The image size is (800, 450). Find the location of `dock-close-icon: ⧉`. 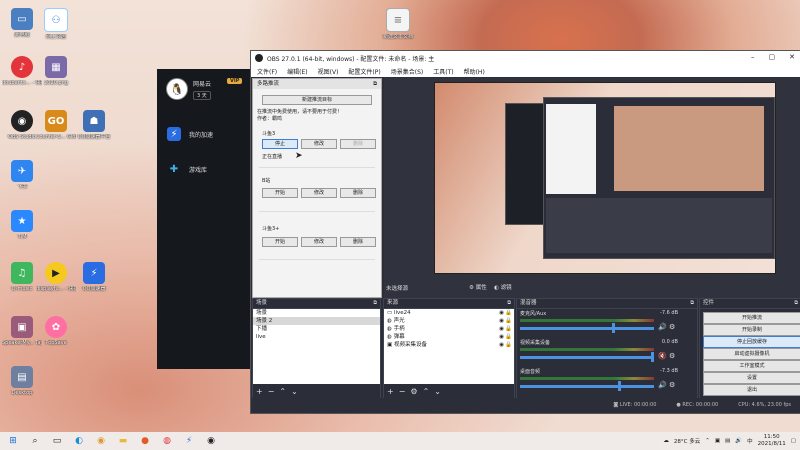

dock-close-icon: ⧉ is located at coordinates (375, 84).